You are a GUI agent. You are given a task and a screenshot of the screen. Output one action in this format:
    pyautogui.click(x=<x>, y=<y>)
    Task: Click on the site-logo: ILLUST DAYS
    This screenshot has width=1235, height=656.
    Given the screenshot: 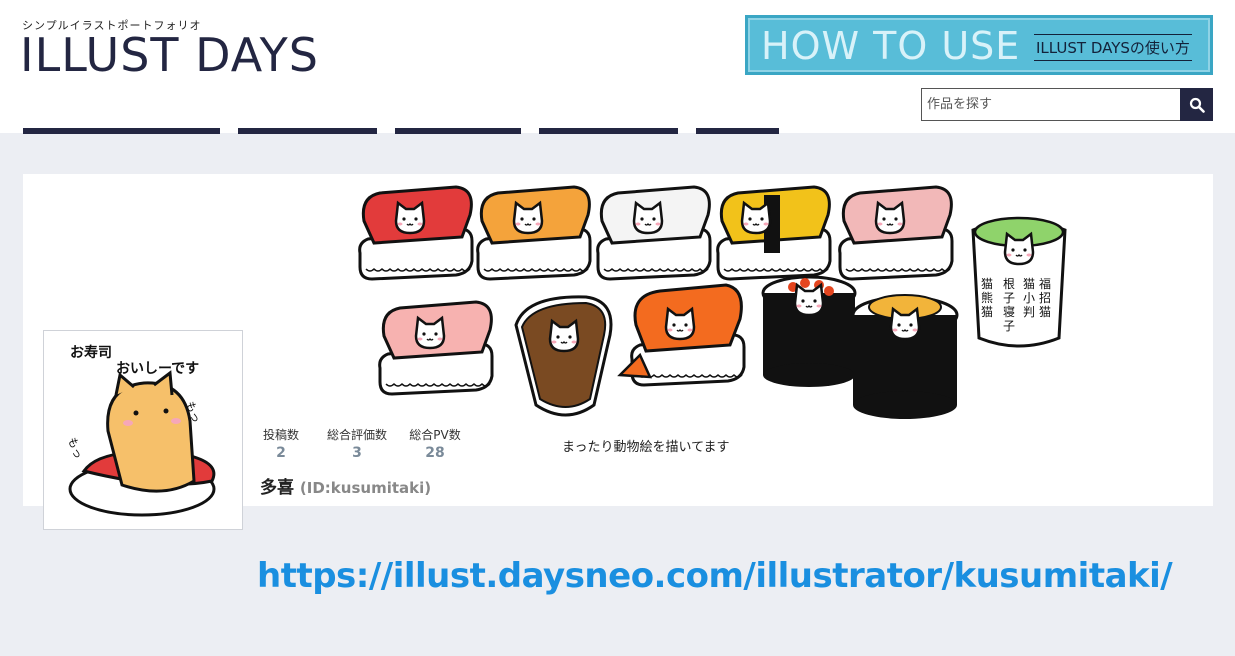 What is the action you would take?
    pyautogui.click(x=169, y=55)
    